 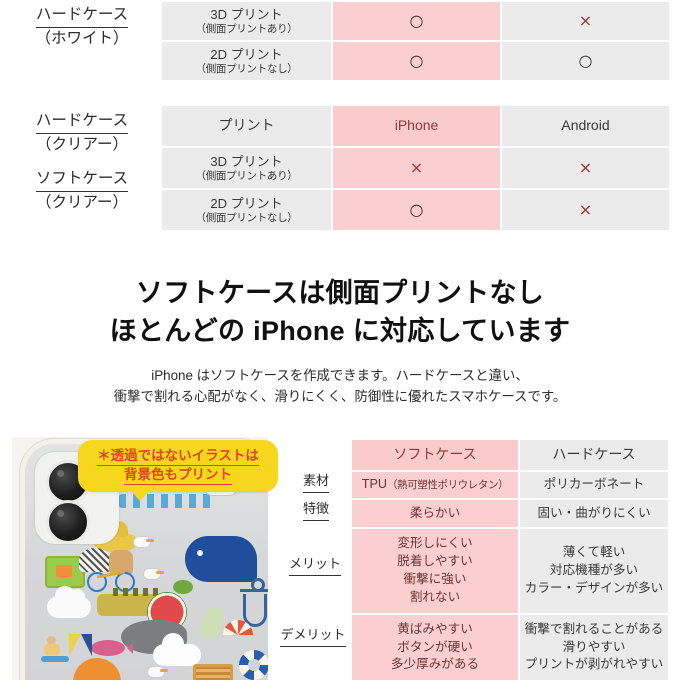 I want to click on label-merit: メリット, so click(x=315, y=565).